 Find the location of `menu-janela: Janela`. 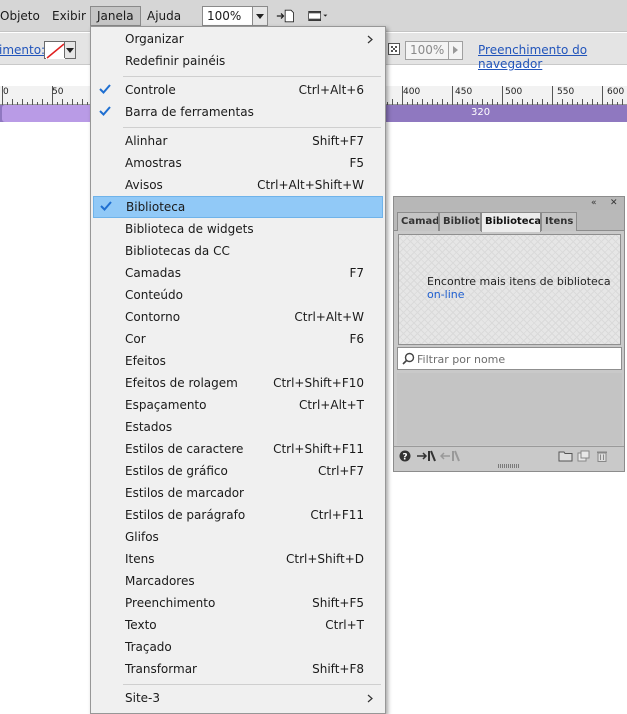

menu-janela: Janela is located at coordinates (115, 16).